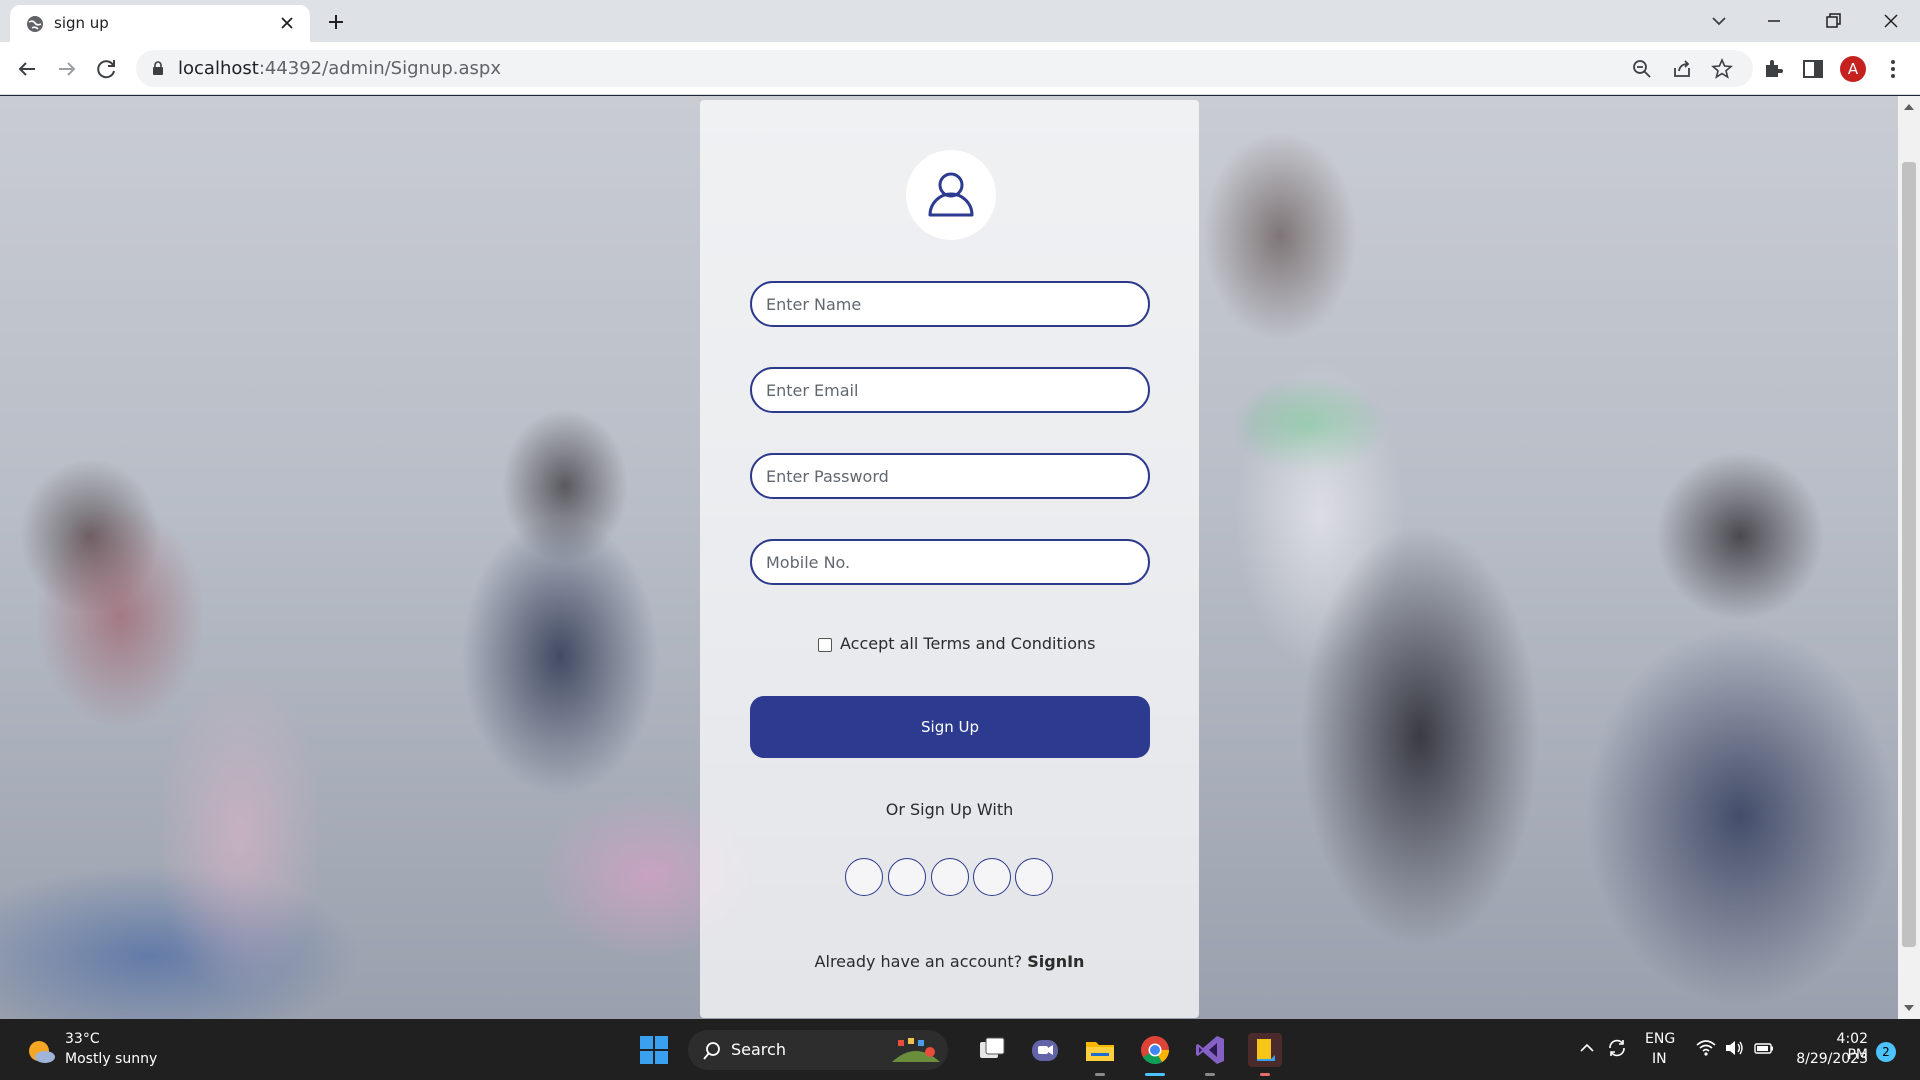  Describe the element at coordinates (916, 1050) in the screenshot. I see `search-highlight-art-icon` at that location.